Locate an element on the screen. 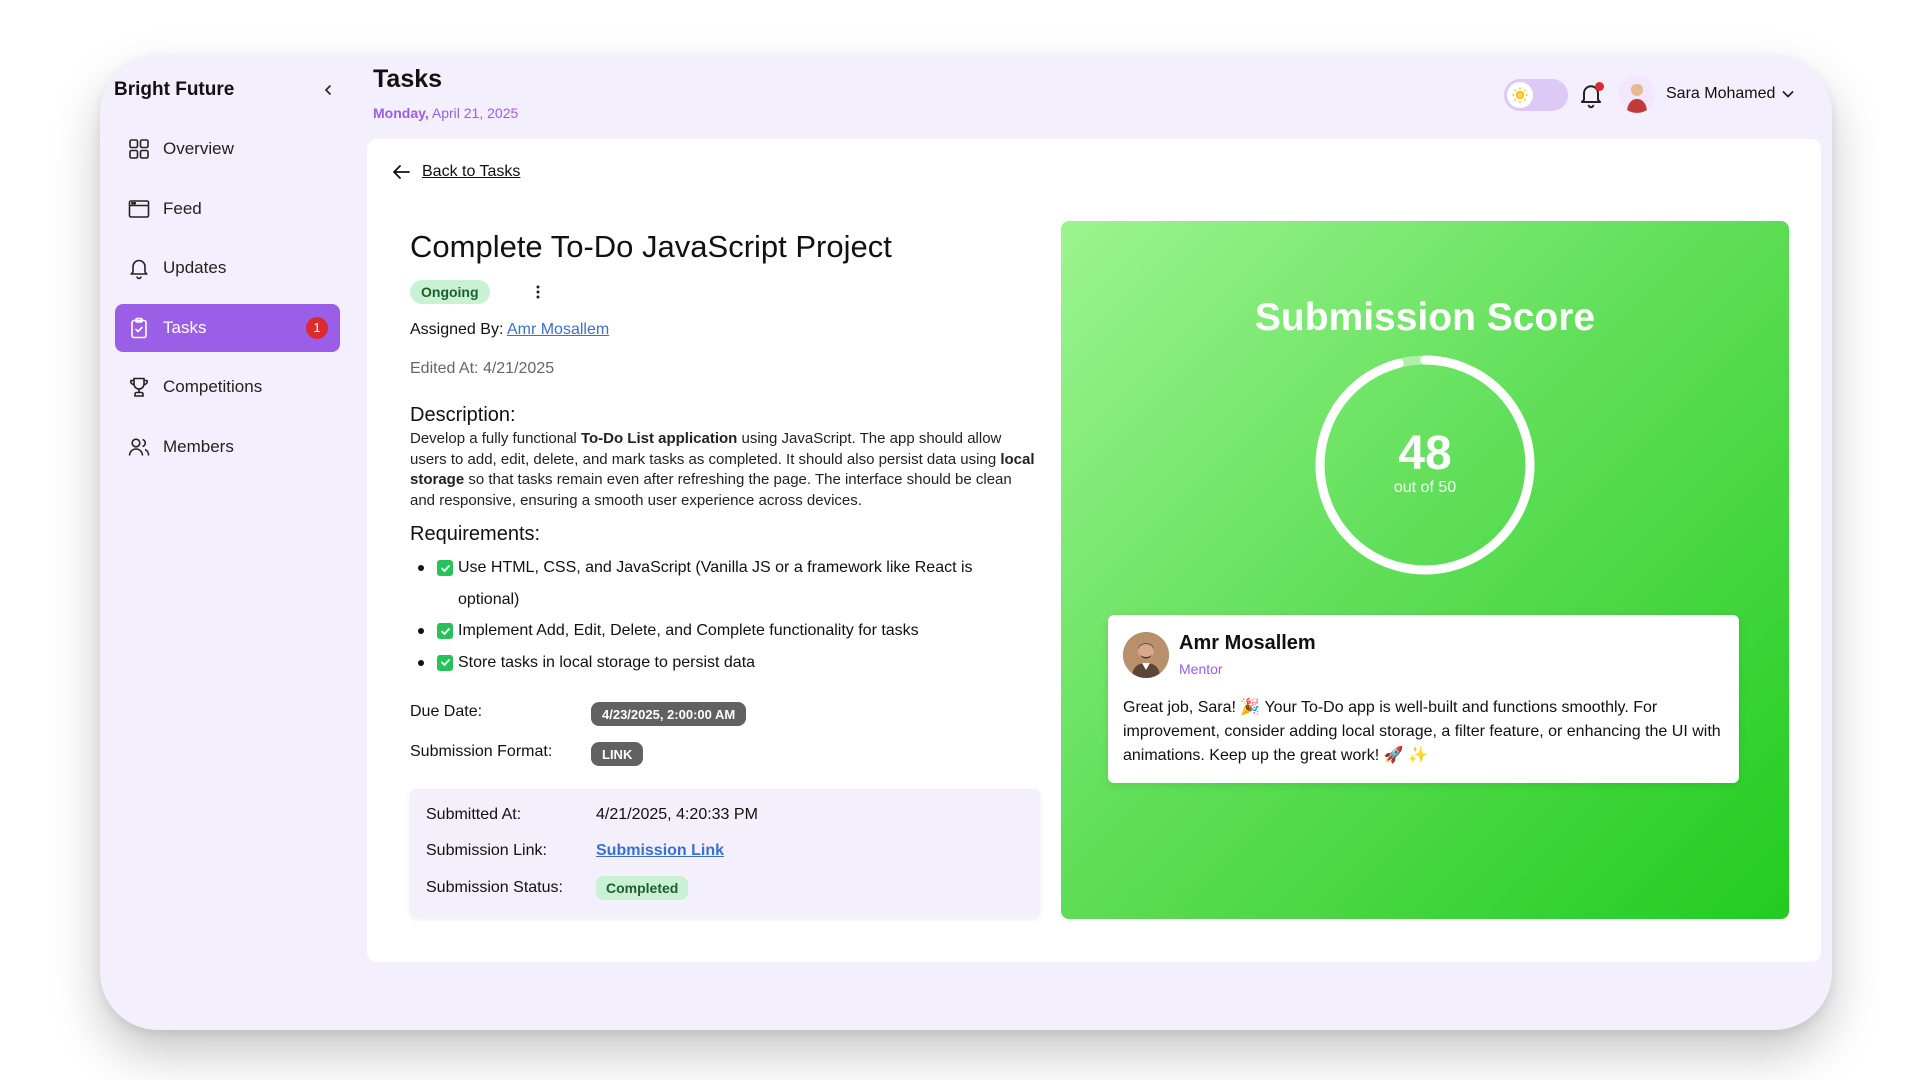 The height and width of the screenshot is (1080, 1920). tasks-count-badge: 1 is located at coordinates (317, 327).